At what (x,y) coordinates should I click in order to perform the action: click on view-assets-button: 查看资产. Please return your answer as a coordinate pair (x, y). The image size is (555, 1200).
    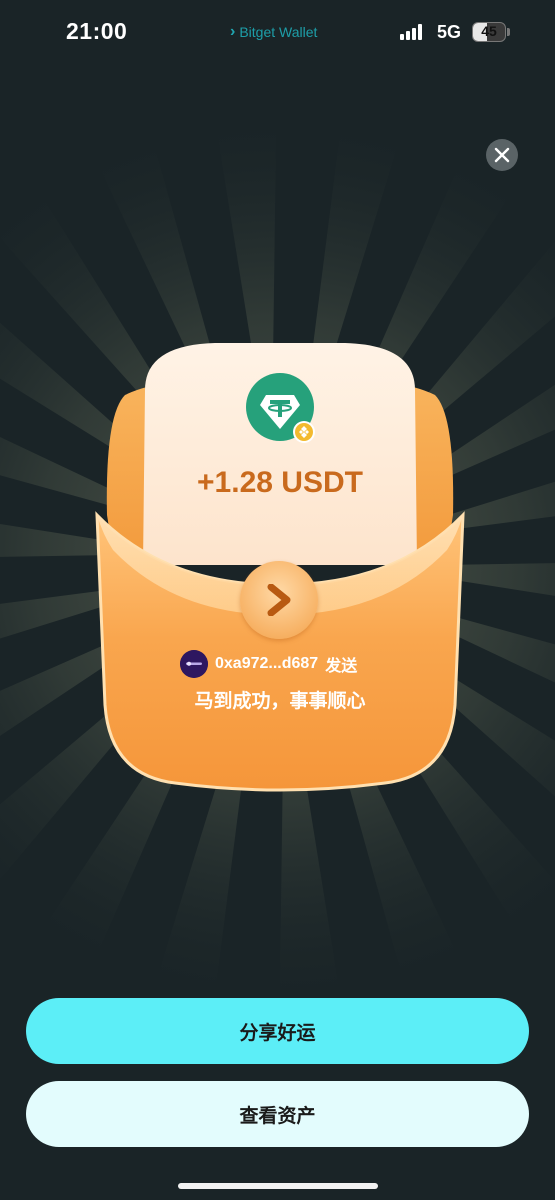
    Looking at the image, I should click on (277, 1114).